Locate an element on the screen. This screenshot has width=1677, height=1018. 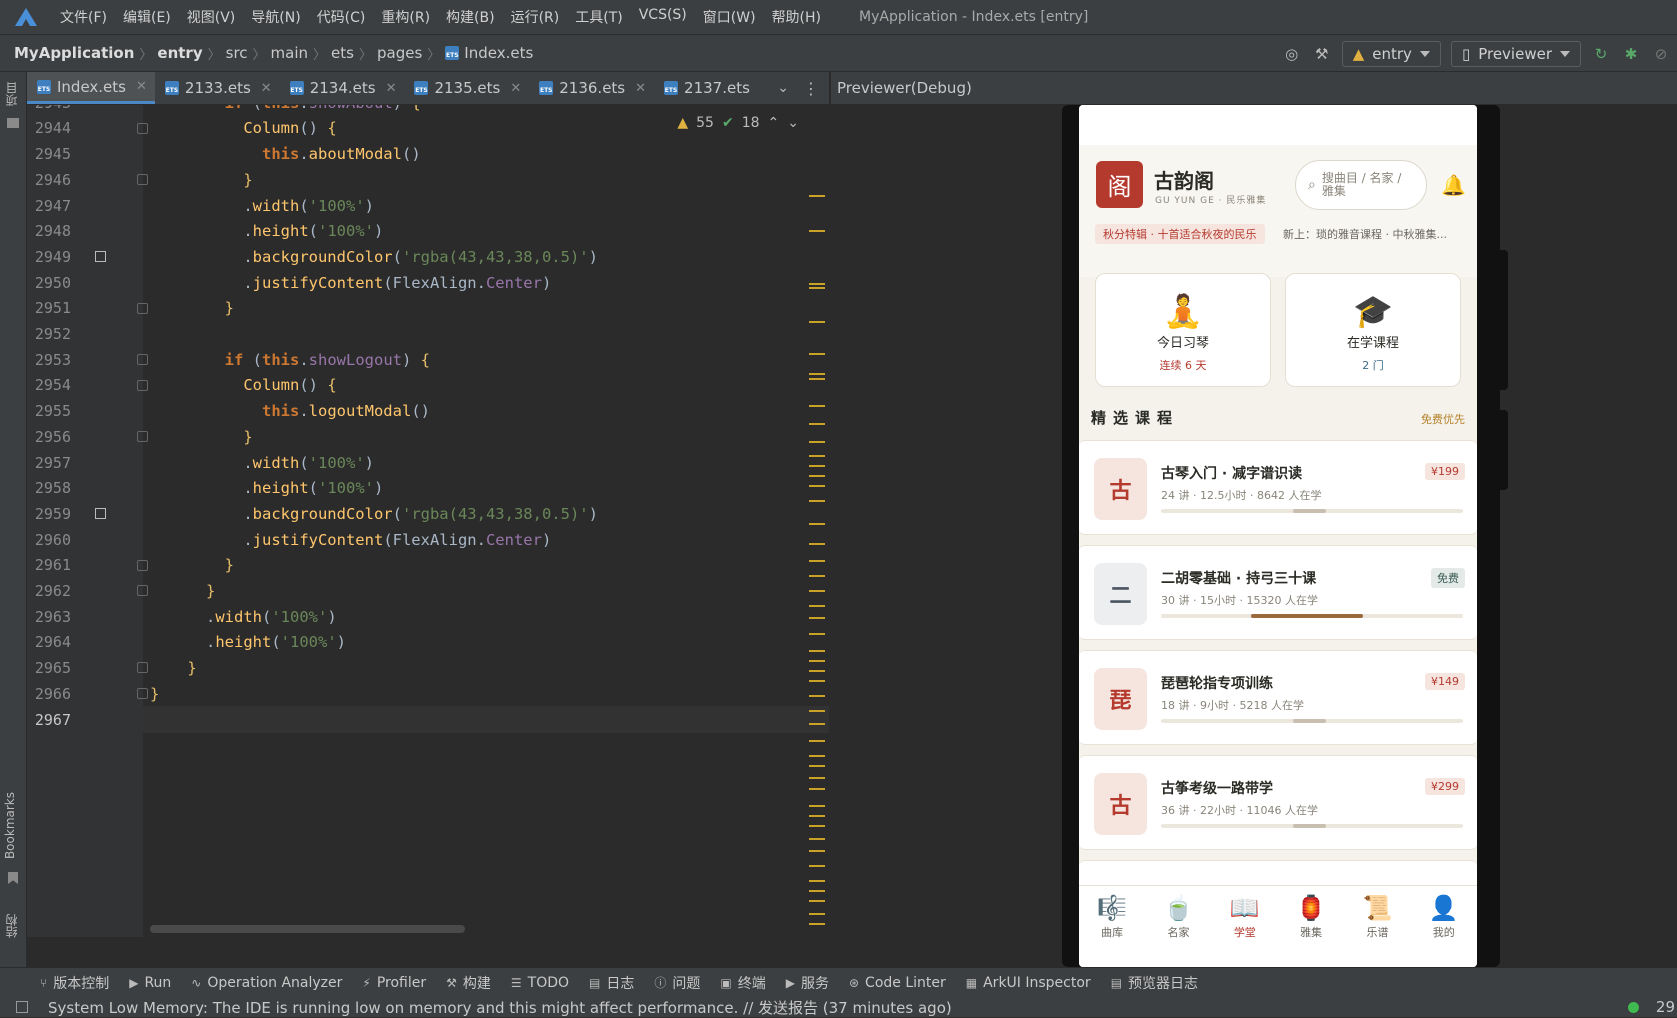
menu-item: 编辑(E) is located at coordinates (147, 17).